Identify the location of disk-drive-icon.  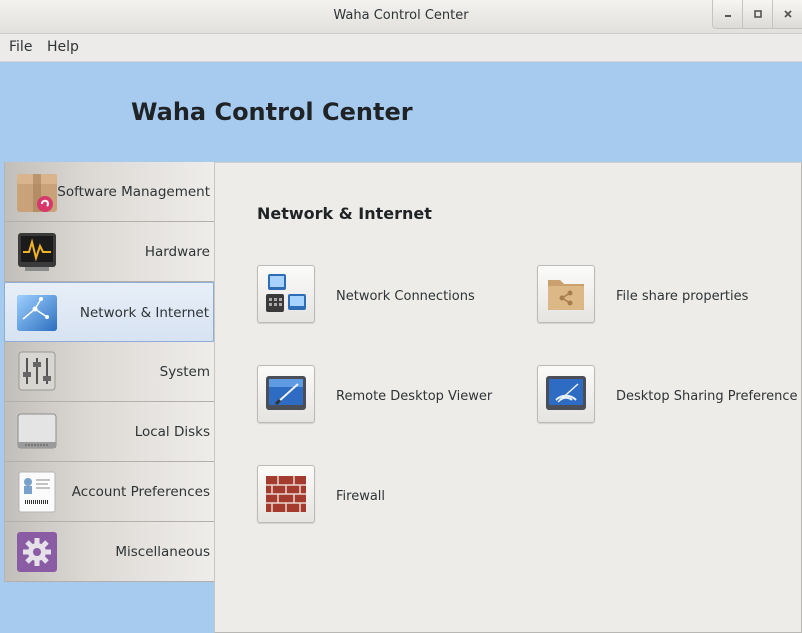
(37, 431).